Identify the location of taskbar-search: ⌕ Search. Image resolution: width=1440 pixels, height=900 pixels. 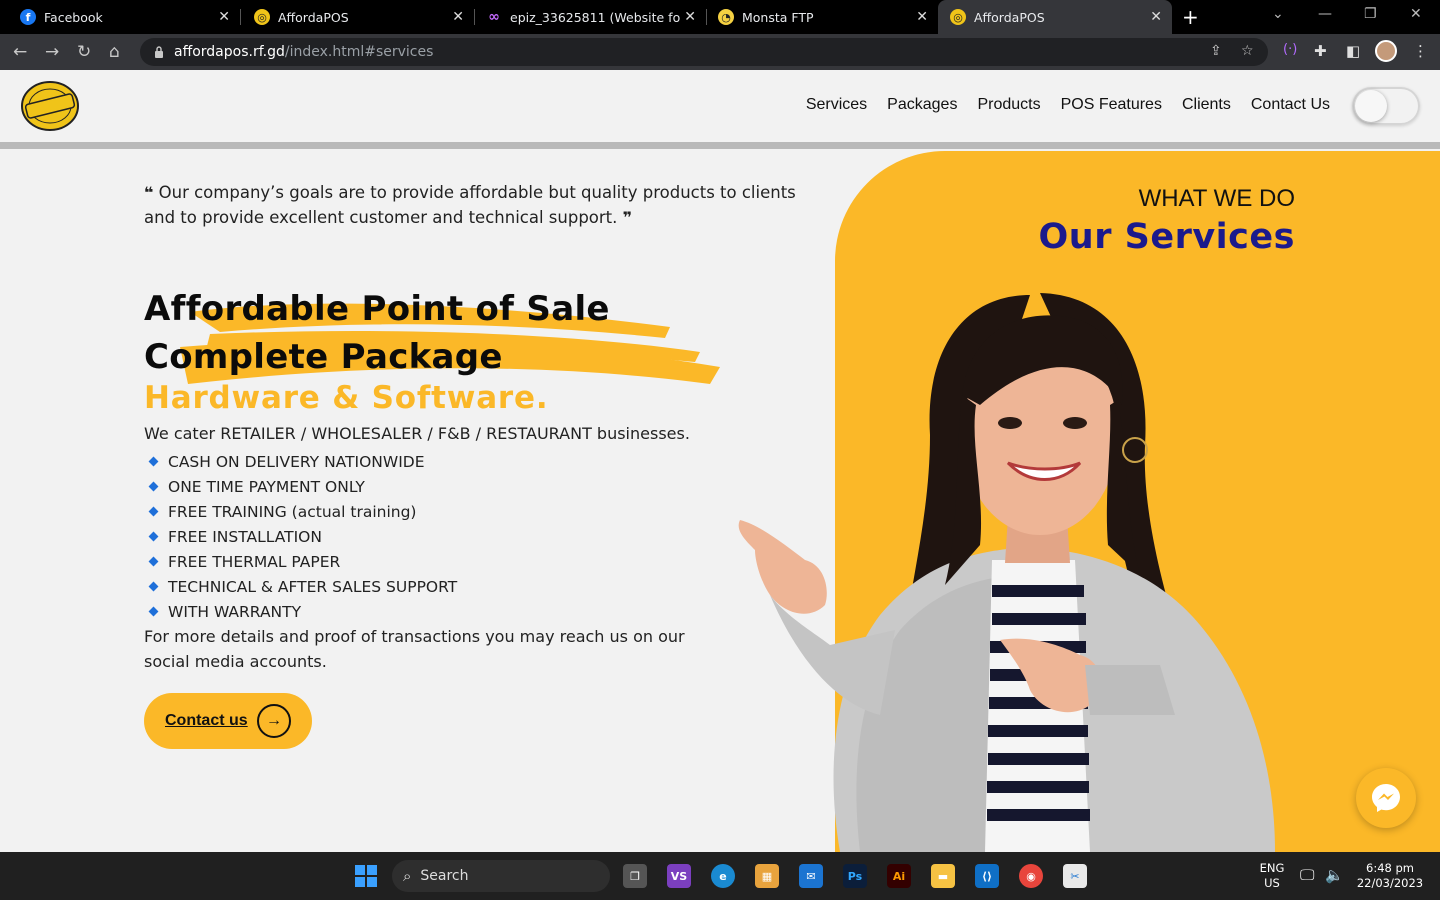
(501, 876).